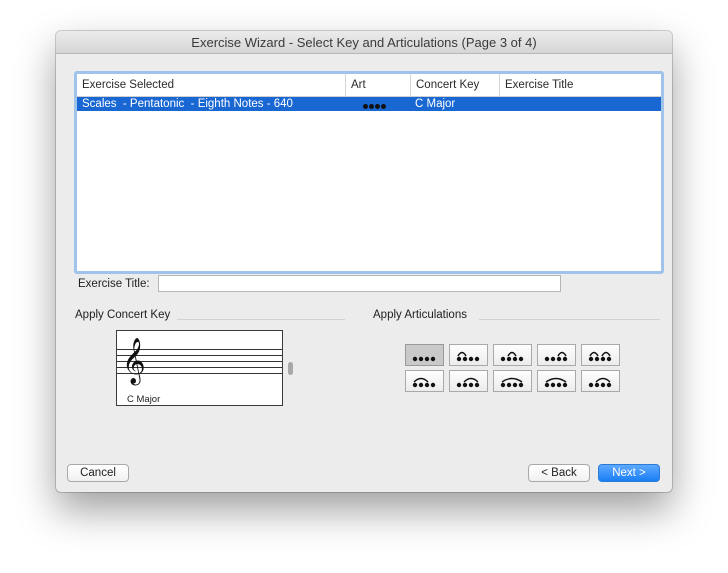 Image resolution: width=728 pixels, height=573 pixels. Describe the element at coordinates (559, 473) in the screenshot. I see `back-button: < Back` at that location.